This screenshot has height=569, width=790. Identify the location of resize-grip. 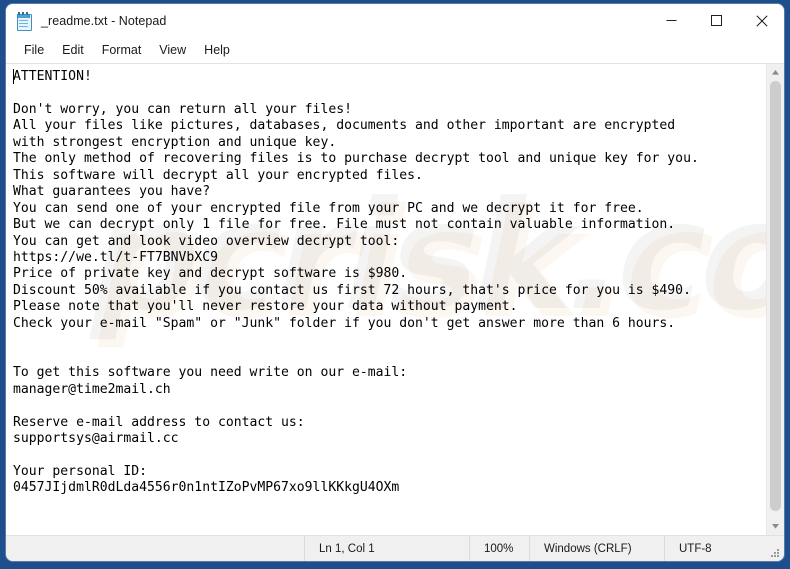
(775, 553).